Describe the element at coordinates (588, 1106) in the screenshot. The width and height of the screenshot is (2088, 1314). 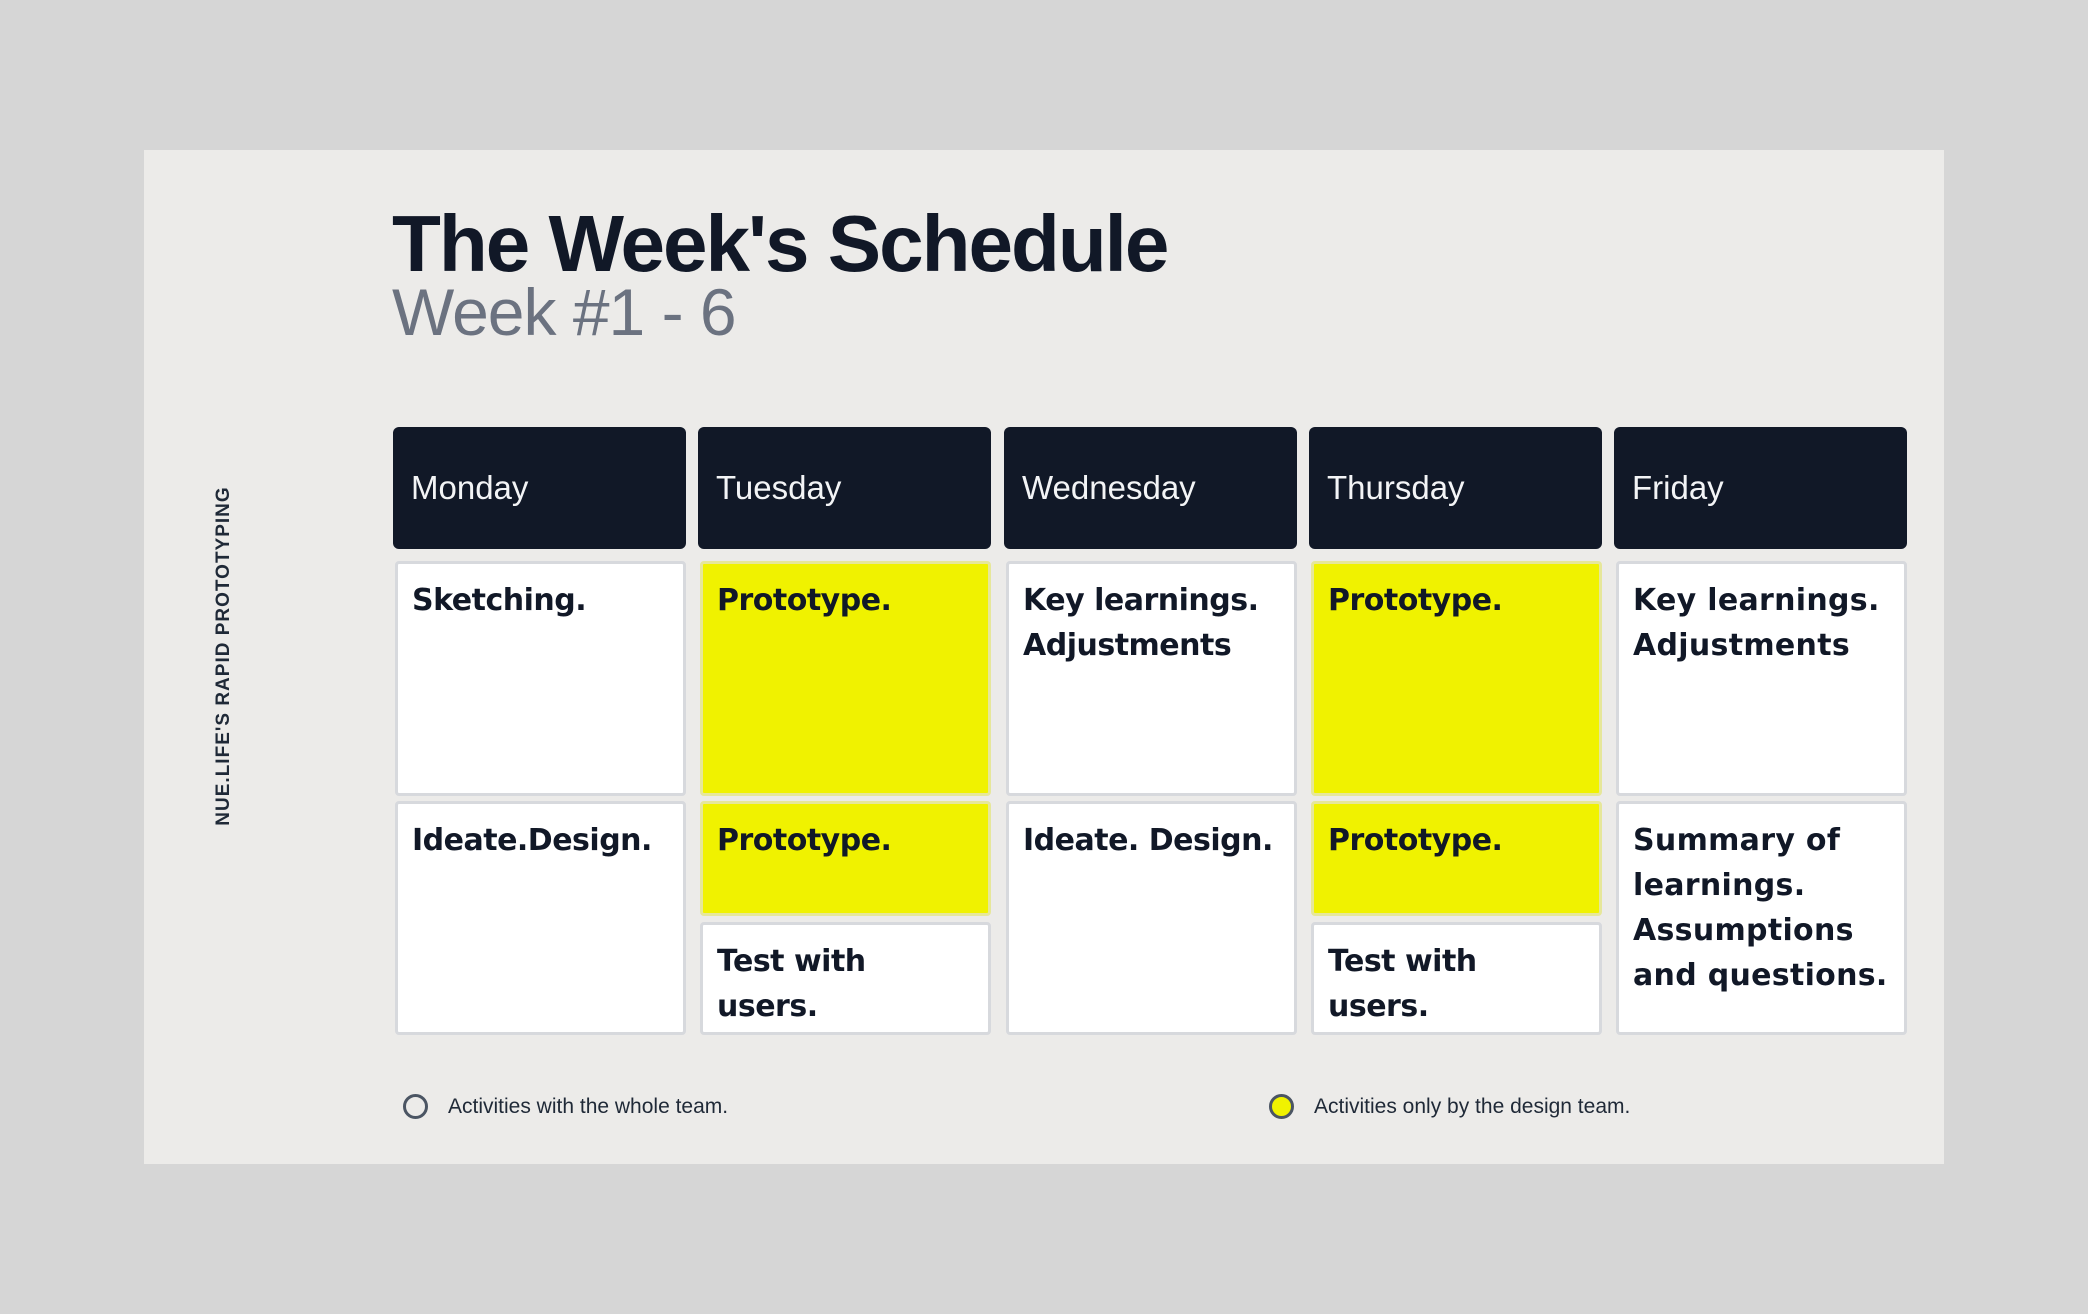
I see `legend-label: Activities with the whole team.` at that location.